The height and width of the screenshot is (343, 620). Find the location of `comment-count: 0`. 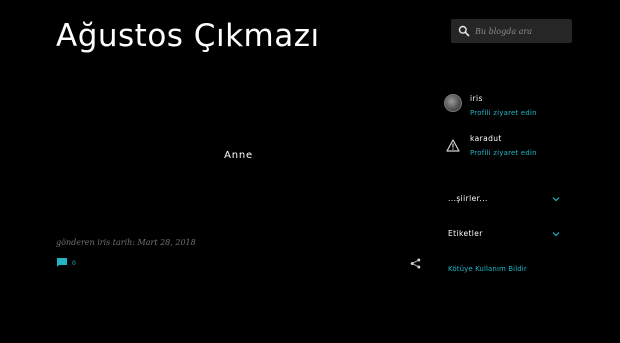

comment-count: 0 is located at coordinates (74, 263).